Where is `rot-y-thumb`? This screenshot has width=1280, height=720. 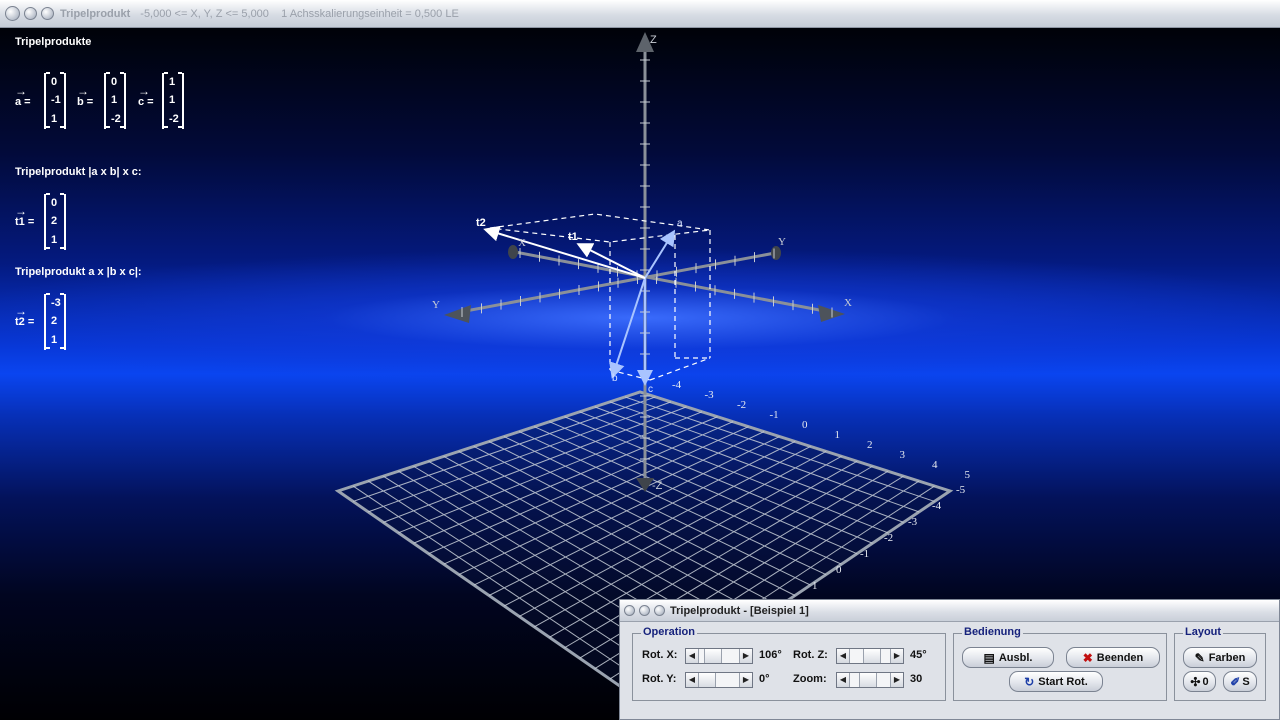
rot-y-thumb is located at coordinates (707, 680).